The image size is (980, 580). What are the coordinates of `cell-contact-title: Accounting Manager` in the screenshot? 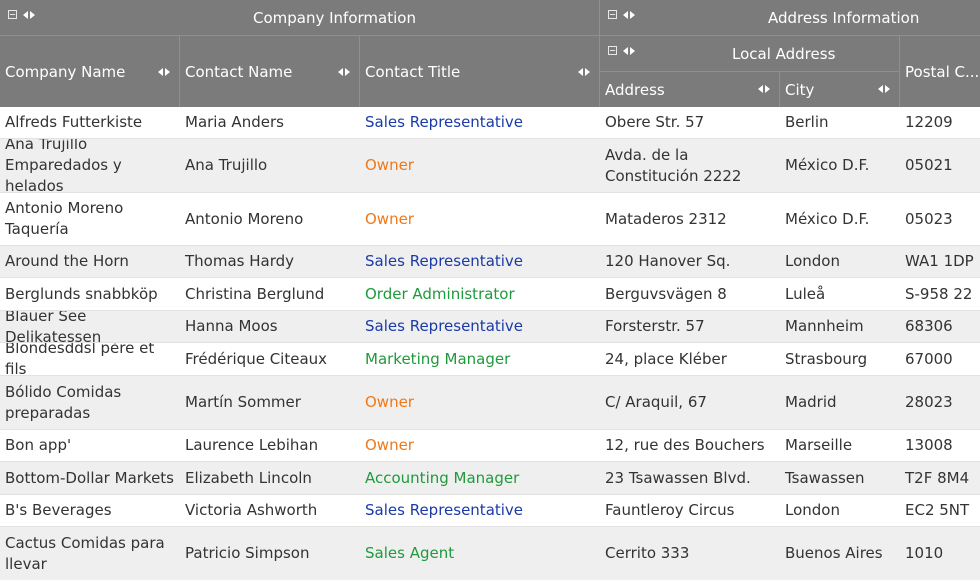 It's located at (480, 478).